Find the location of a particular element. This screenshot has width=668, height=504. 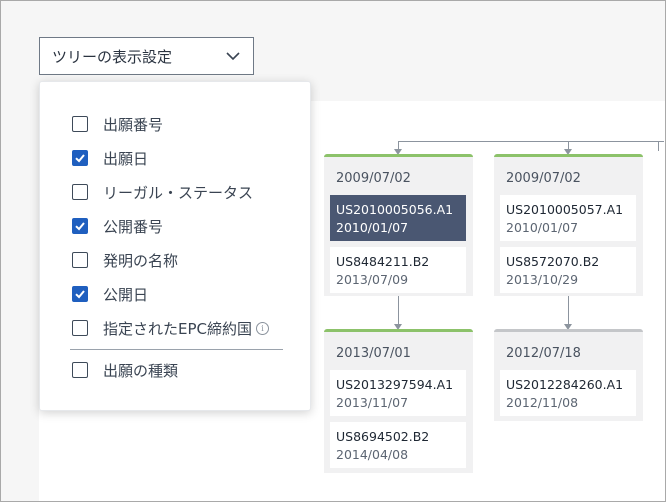

option-label: 出願日 is located at coordinates (126, 158).